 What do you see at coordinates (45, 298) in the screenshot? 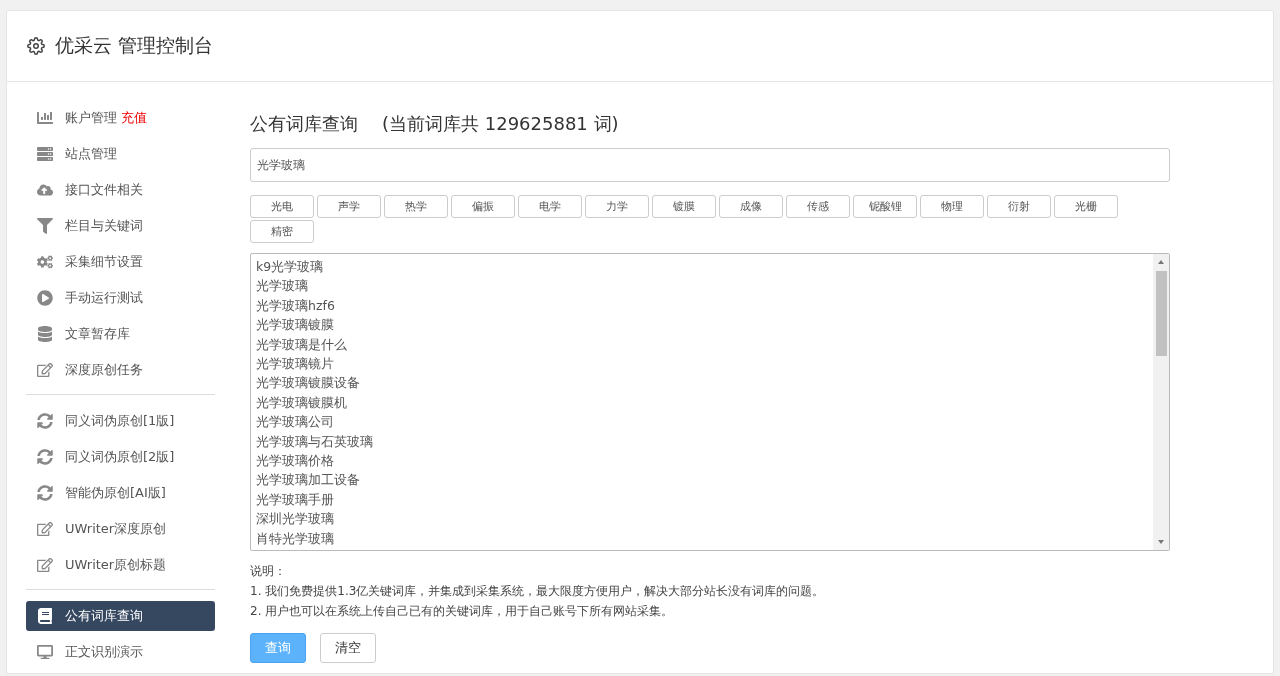
I see `play-icon` at bounding box center [45, 298].